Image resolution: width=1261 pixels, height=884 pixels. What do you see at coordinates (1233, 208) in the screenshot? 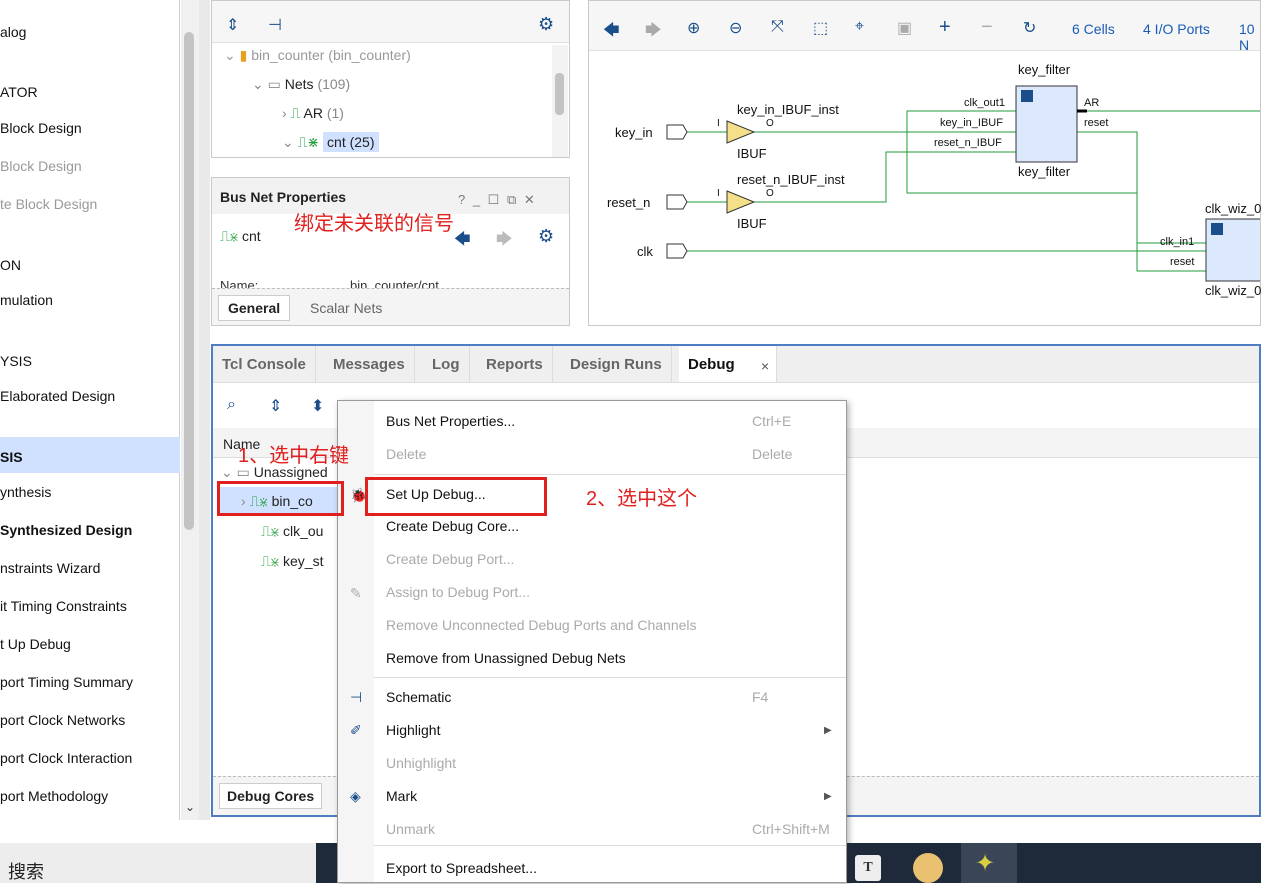
I see `clk-wiz-title: clk_wiz_0` at bounding box center [1233, 208].